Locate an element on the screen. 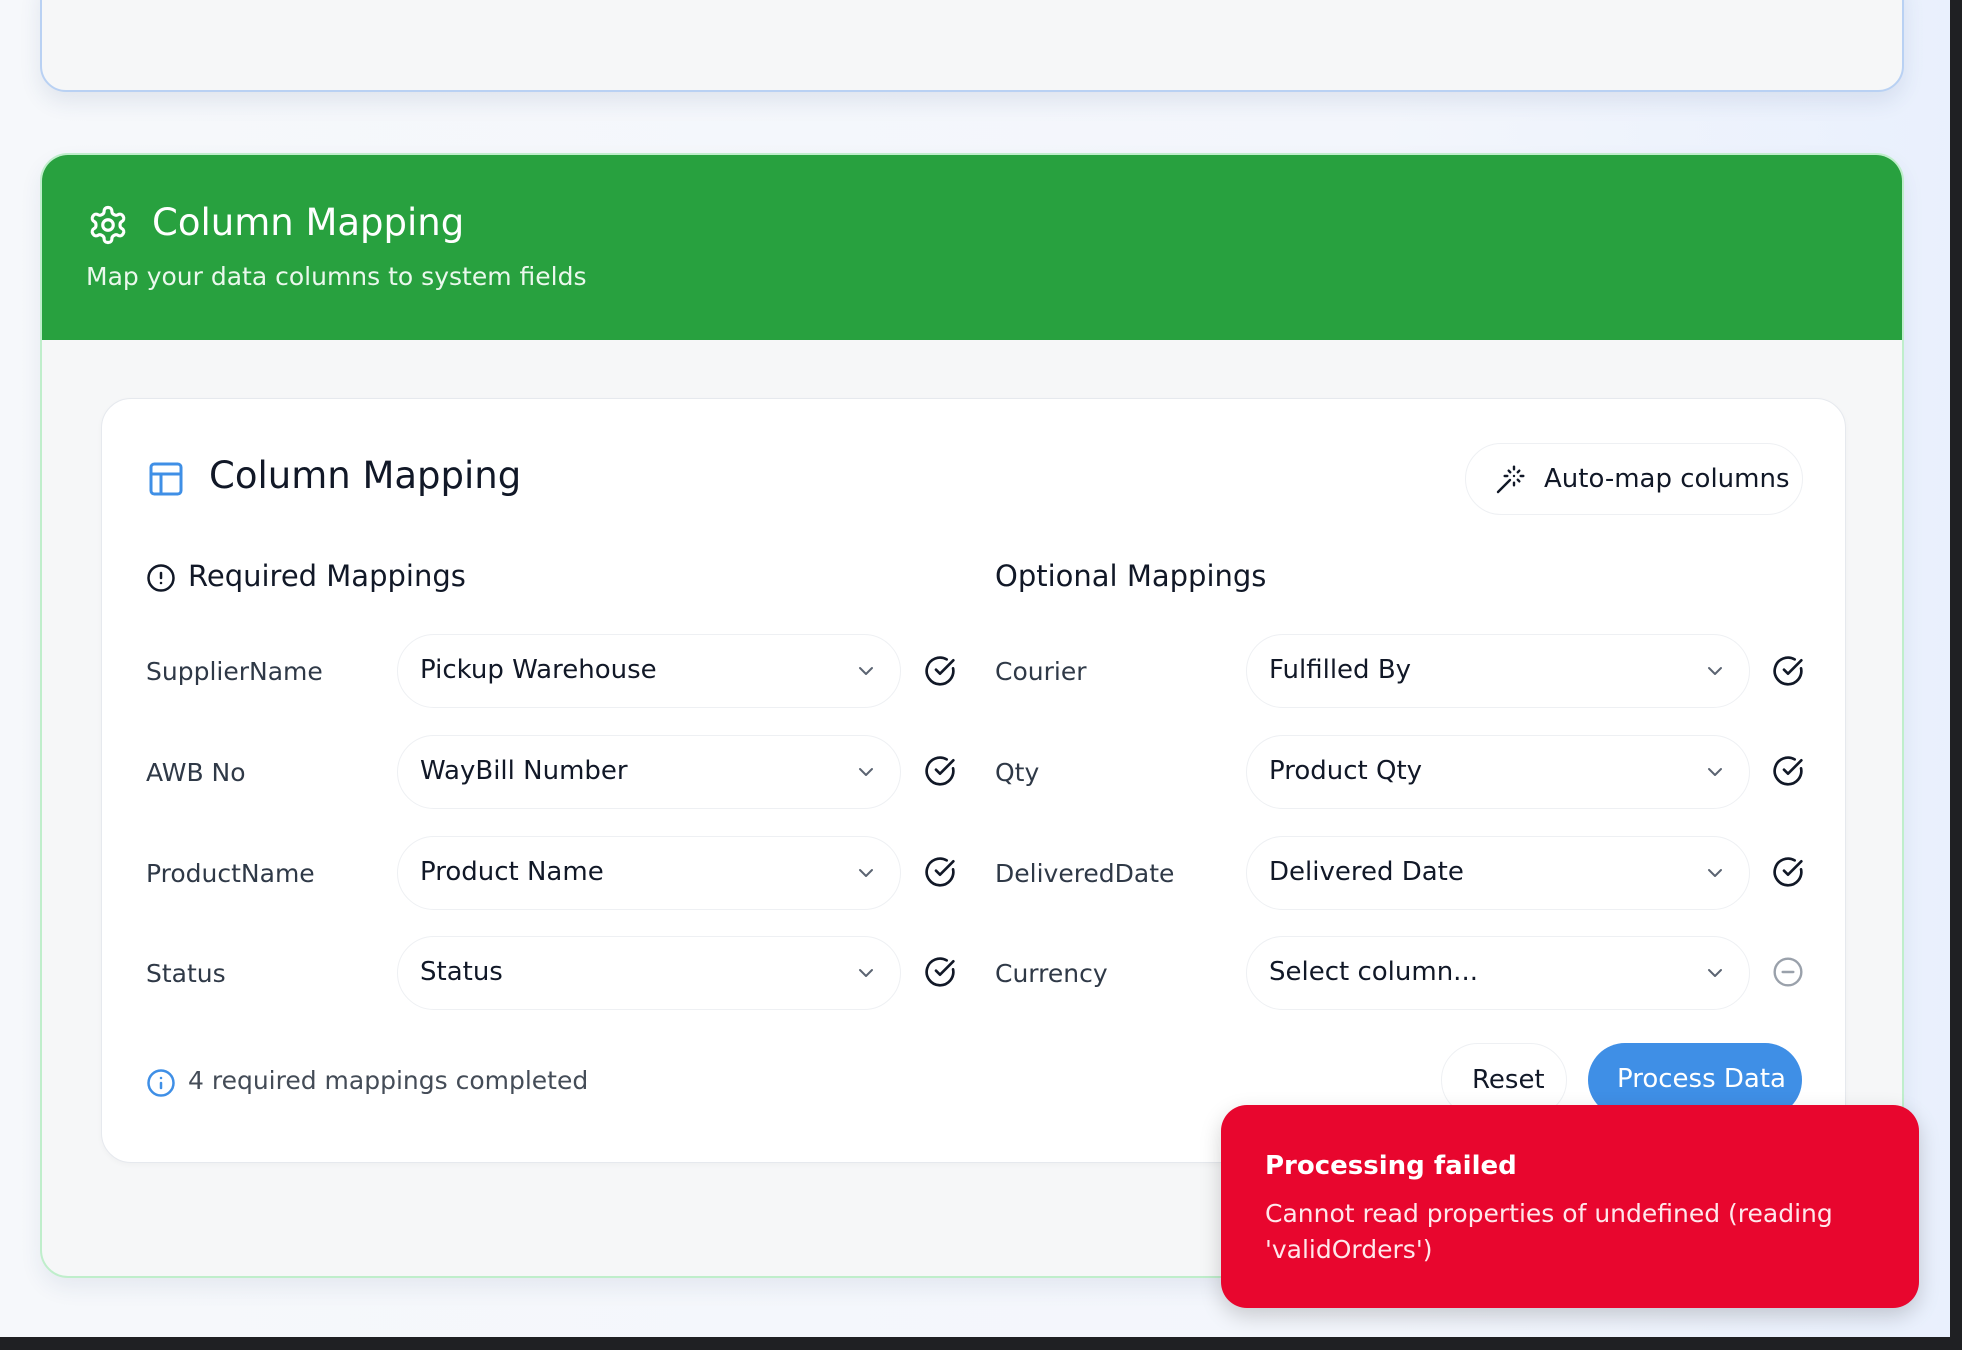  select-value: Fulfilled By is located at coordinates (1340, 670).